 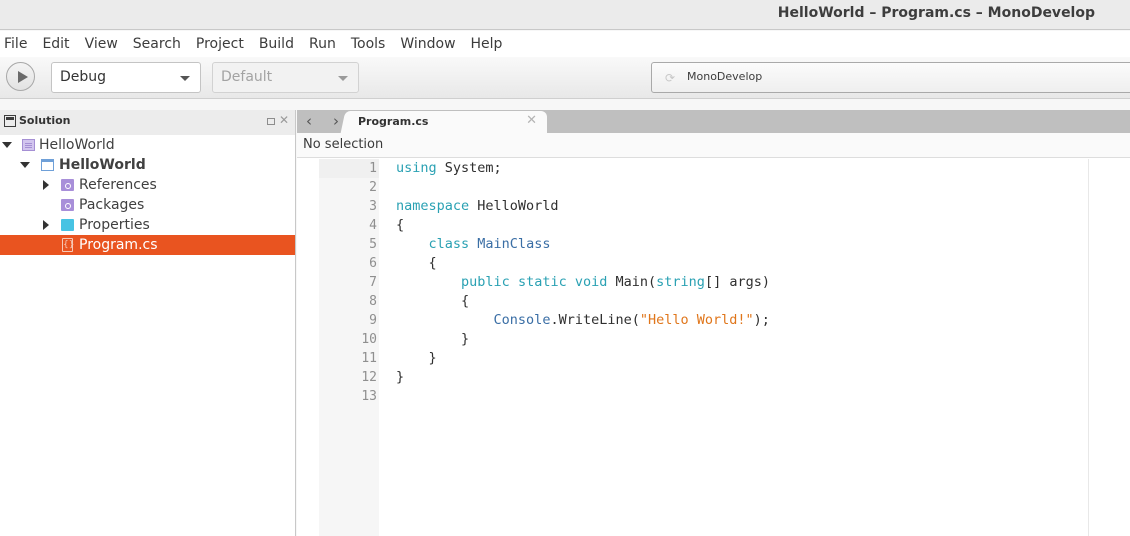 What do you see at coordinates (157, 44) in the screenshot?
I see `menu-search: Search` at bounding box center [157, 44].